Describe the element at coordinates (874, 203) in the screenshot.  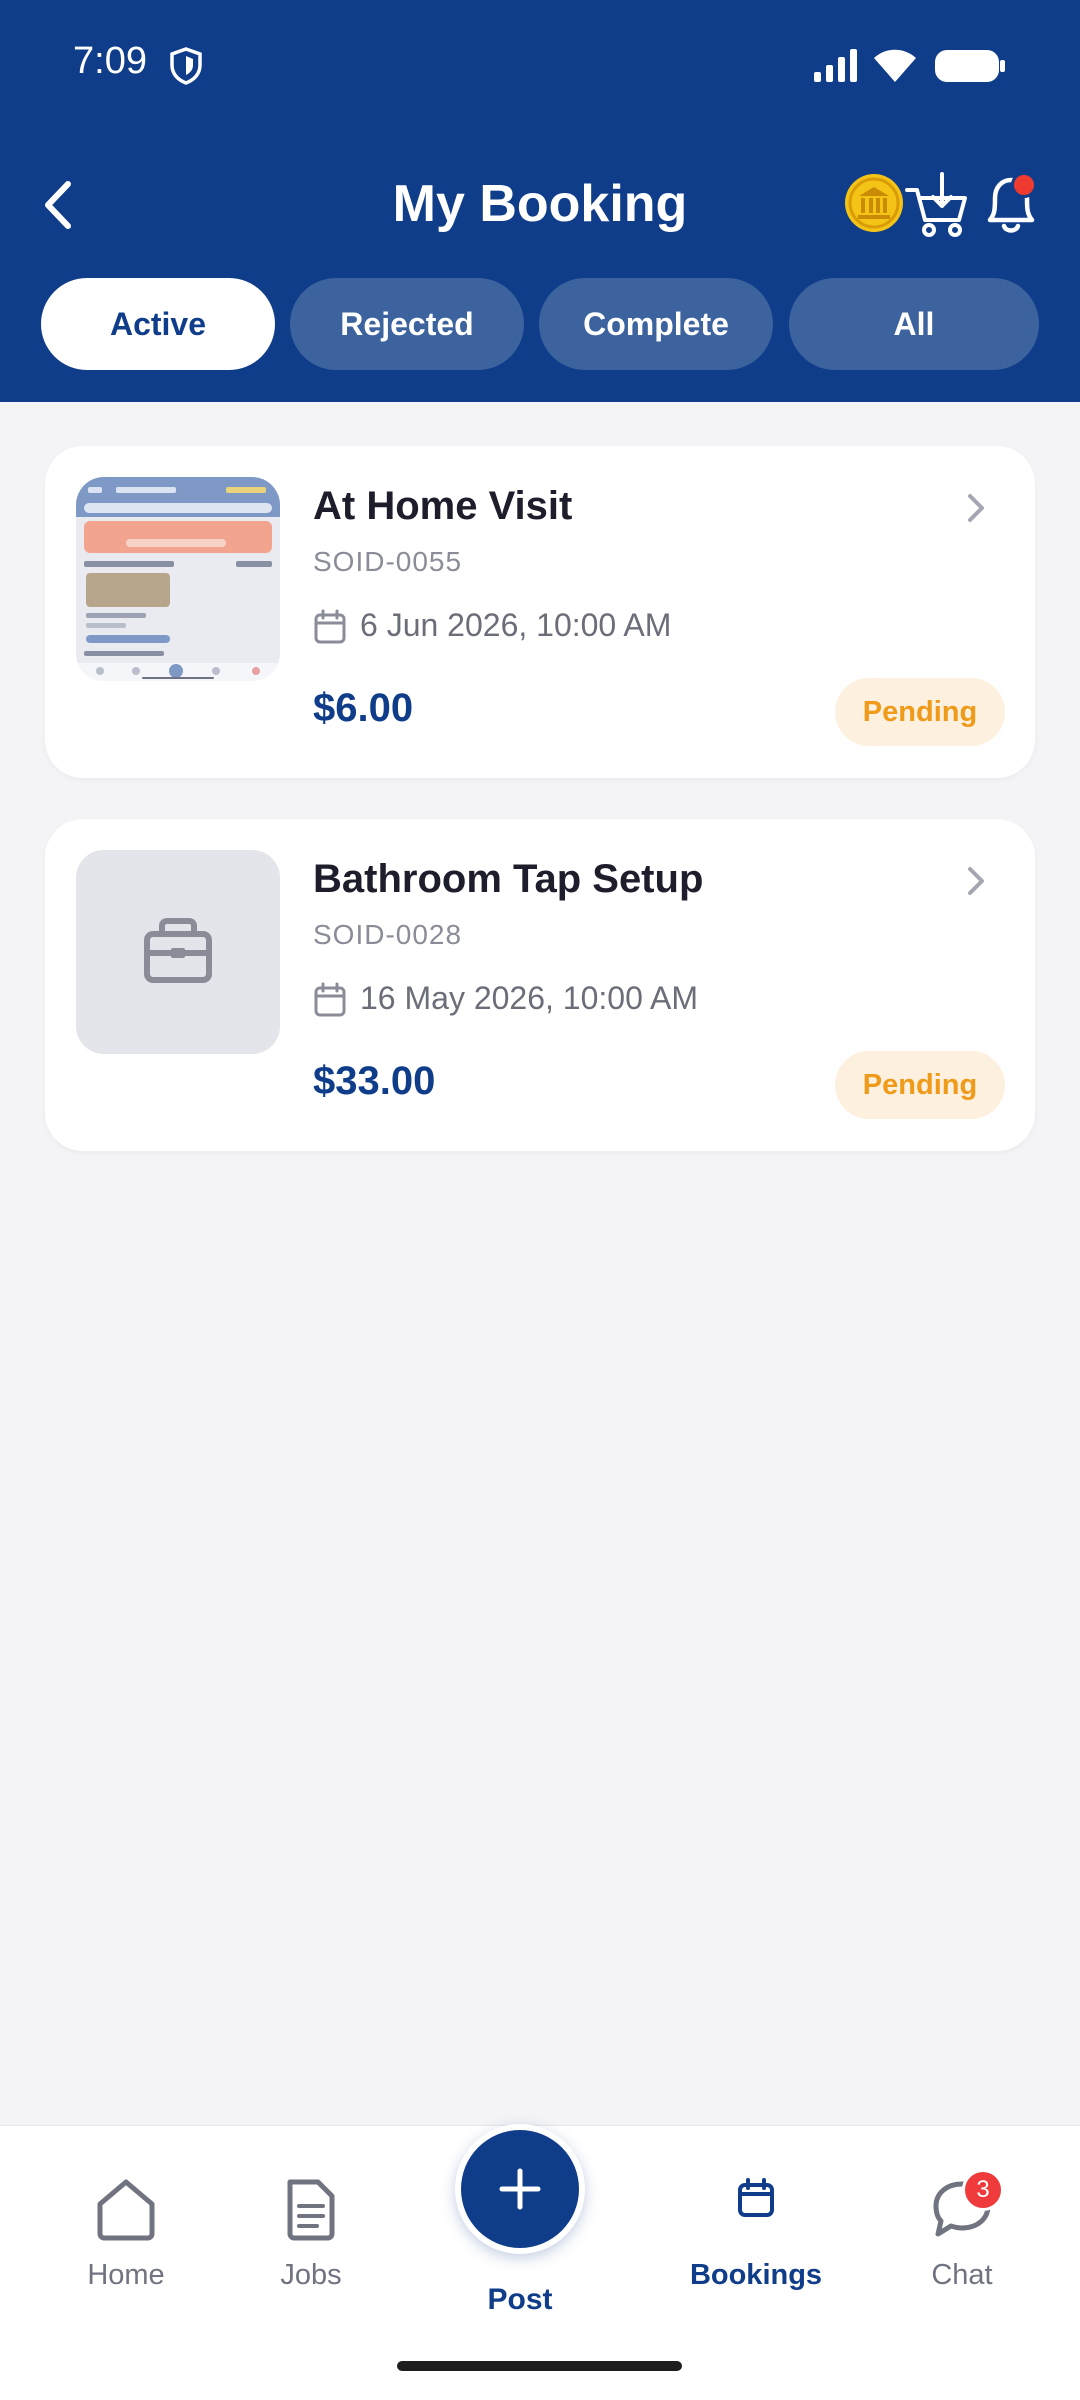
I see `bank-coin-icon` at that location.